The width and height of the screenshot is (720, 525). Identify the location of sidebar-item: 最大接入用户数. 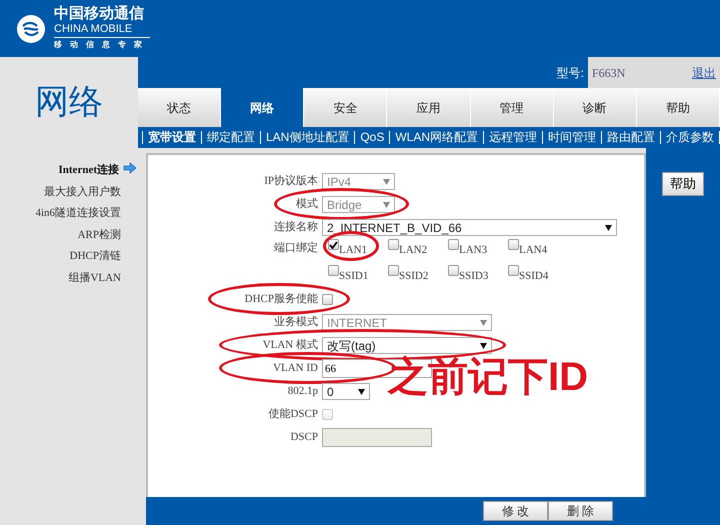
(71, 194).